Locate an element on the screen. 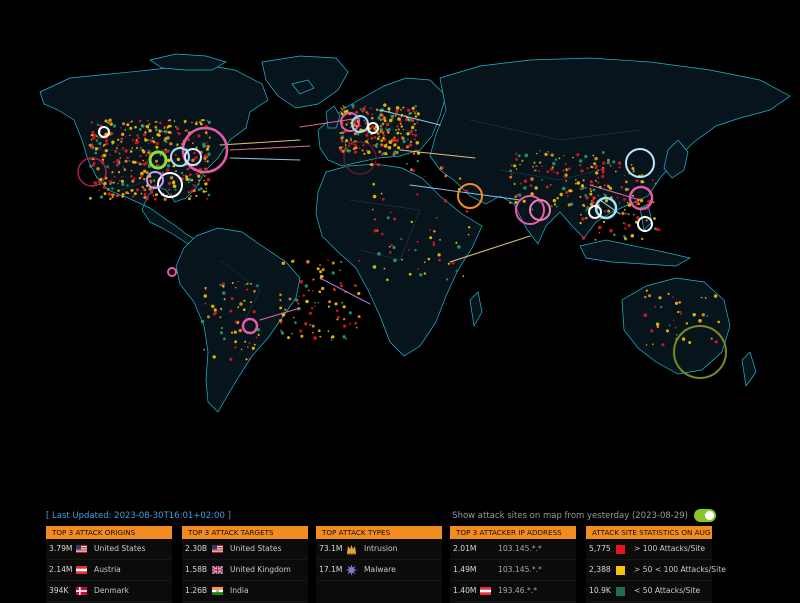 The width and height of the screenshot is (800, 603). uk-flag-icon is located at coordinates (217, 570).